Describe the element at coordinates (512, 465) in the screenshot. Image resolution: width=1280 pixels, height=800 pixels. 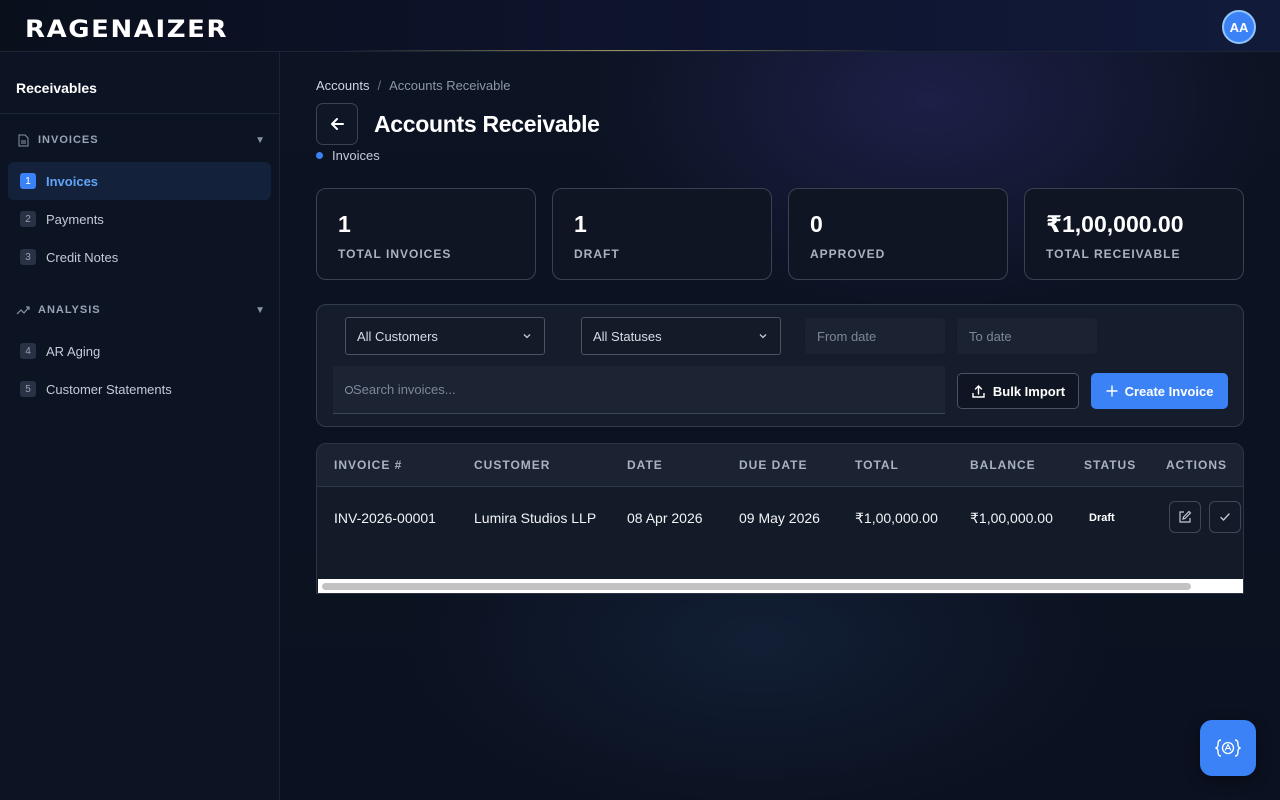
I see `column-header-customer: CUSTOMER` at that location.